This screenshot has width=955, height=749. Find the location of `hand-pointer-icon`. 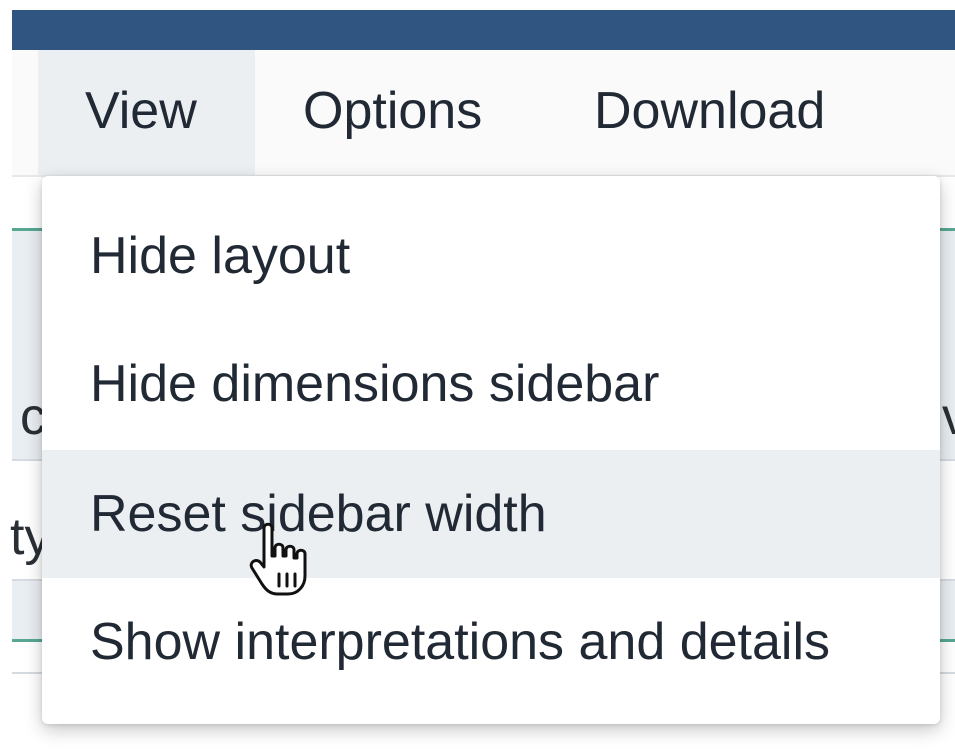

hand-pointer-icon is located at coordinates (278, 559).